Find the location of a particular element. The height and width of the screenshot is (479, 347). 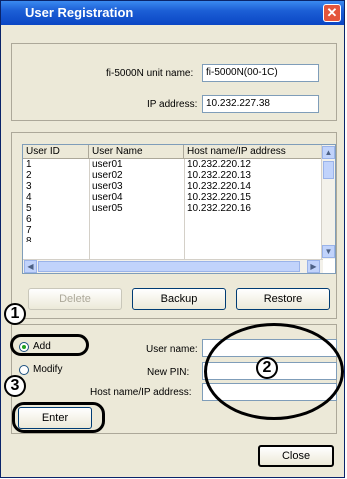

backup-button: Backup is located at coordinates (179, 299).